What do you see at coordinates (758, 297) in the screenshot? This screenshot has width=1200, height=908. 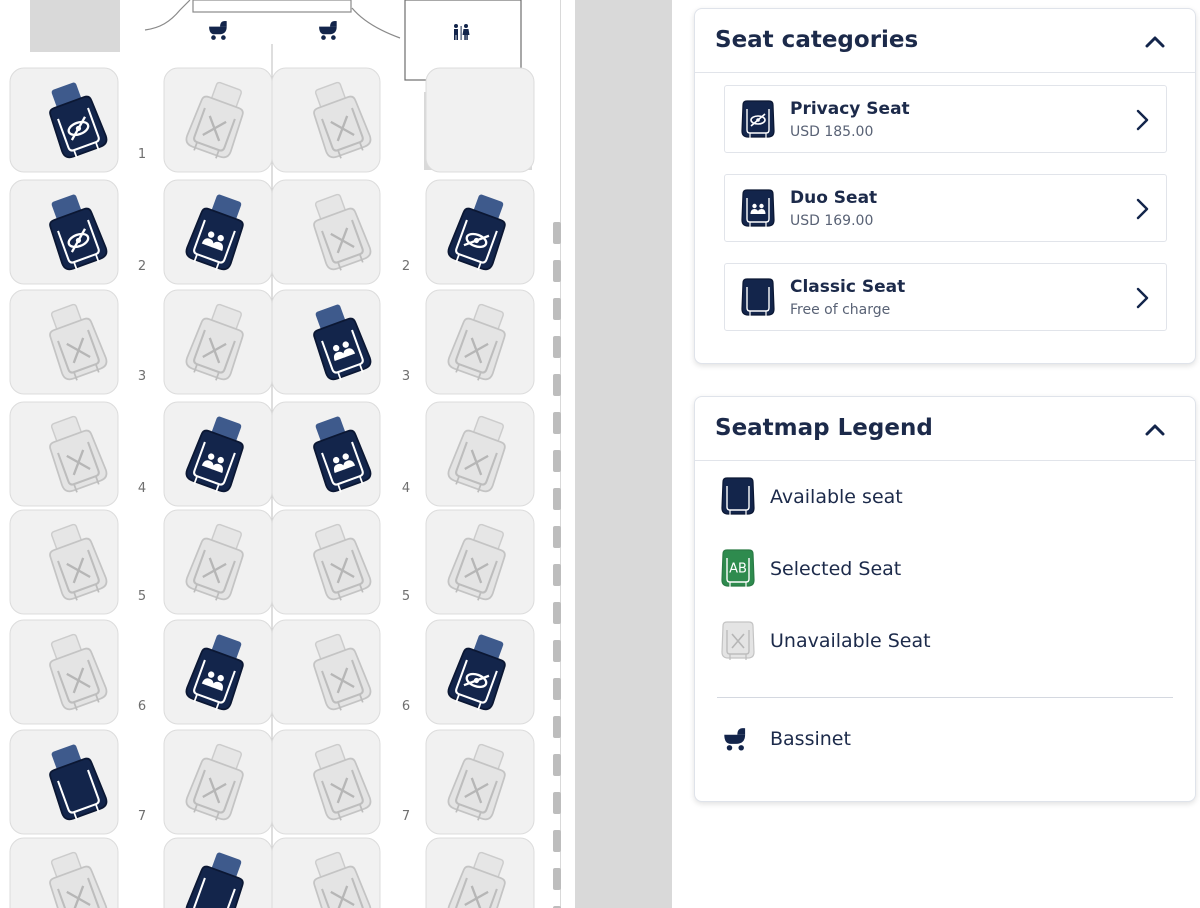 I see `classic-seat-icon` at bounding box center [758, 297].